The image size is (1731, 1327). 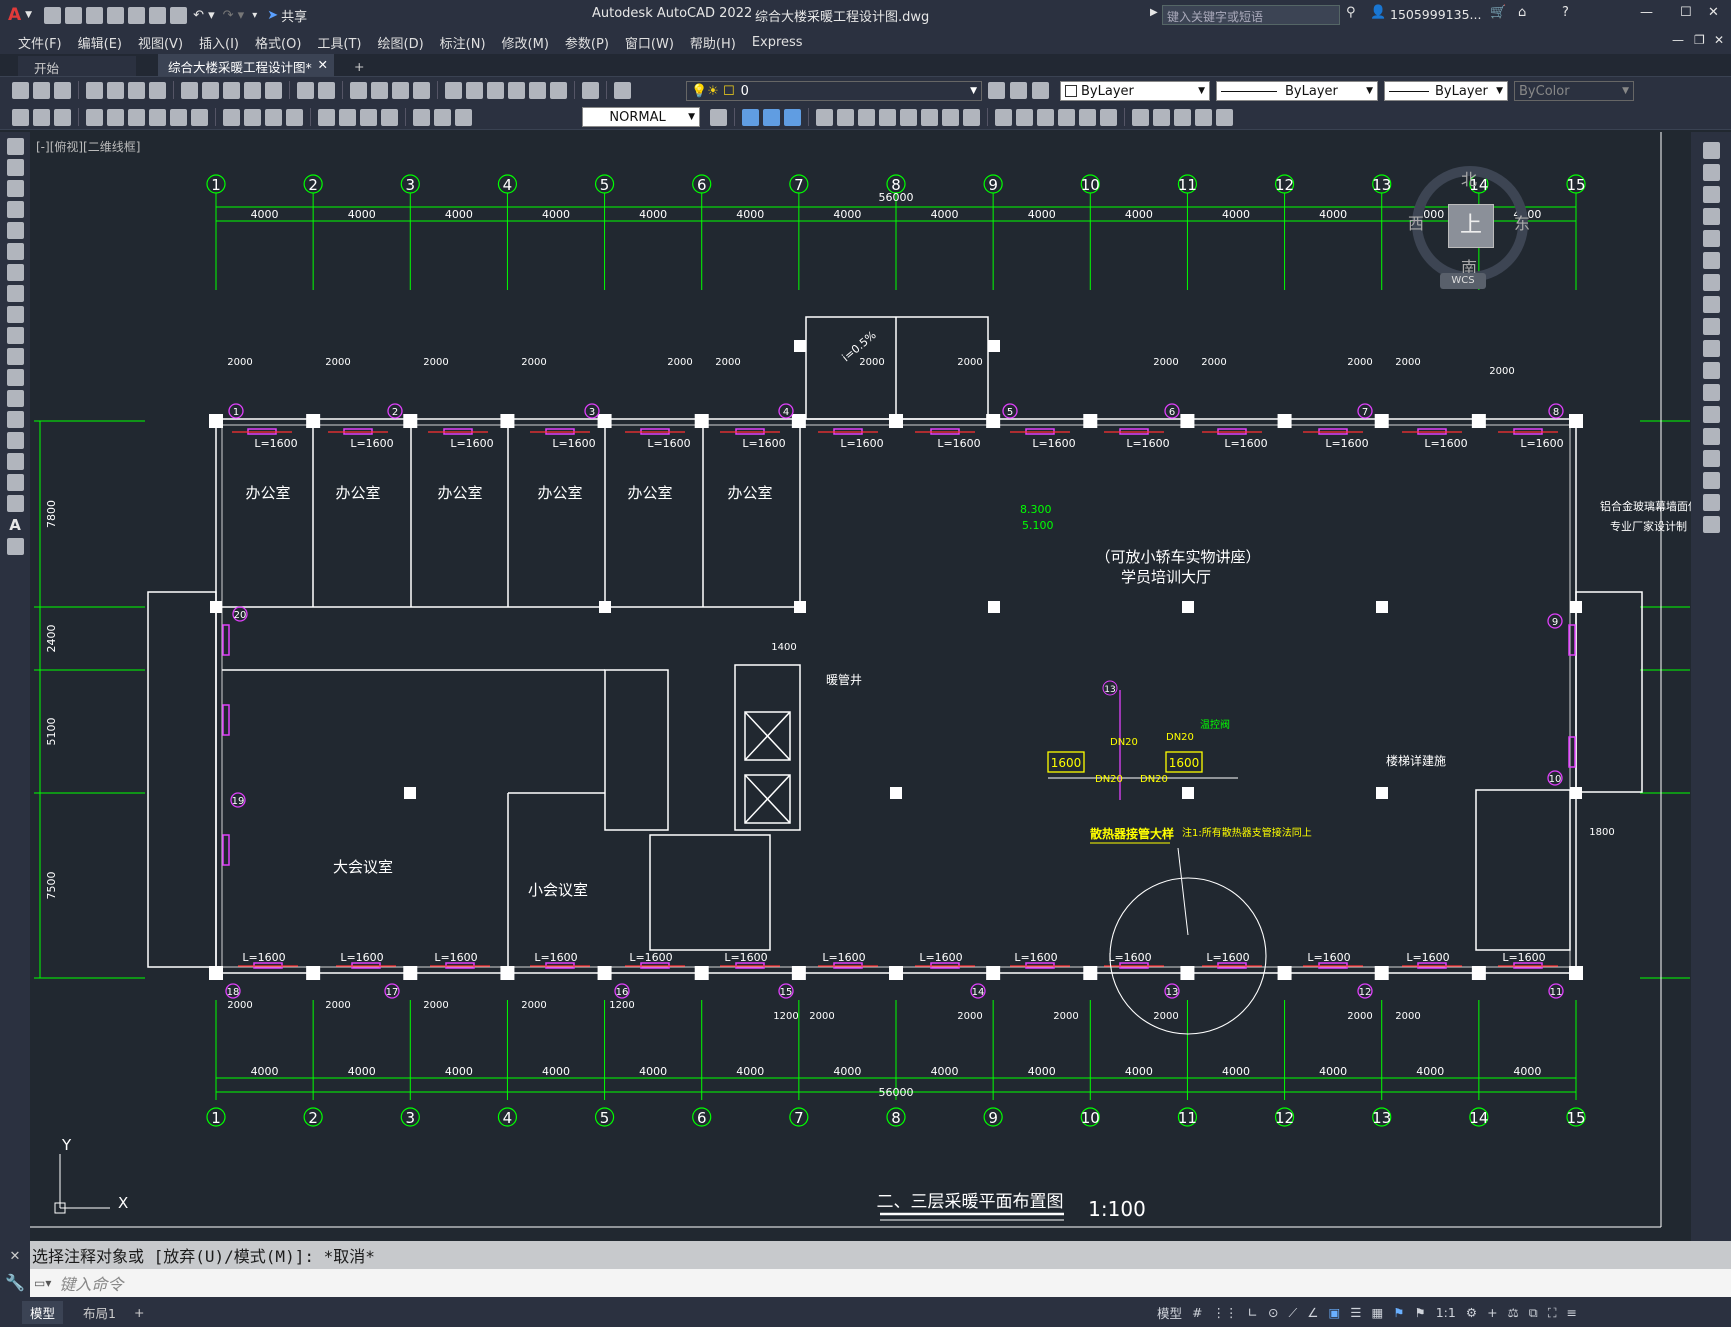 What do you see at coordinates (1463, 281) in the screenshot?
I see `wcs-dropdown: WCS` at bounding box center [1463, 281].